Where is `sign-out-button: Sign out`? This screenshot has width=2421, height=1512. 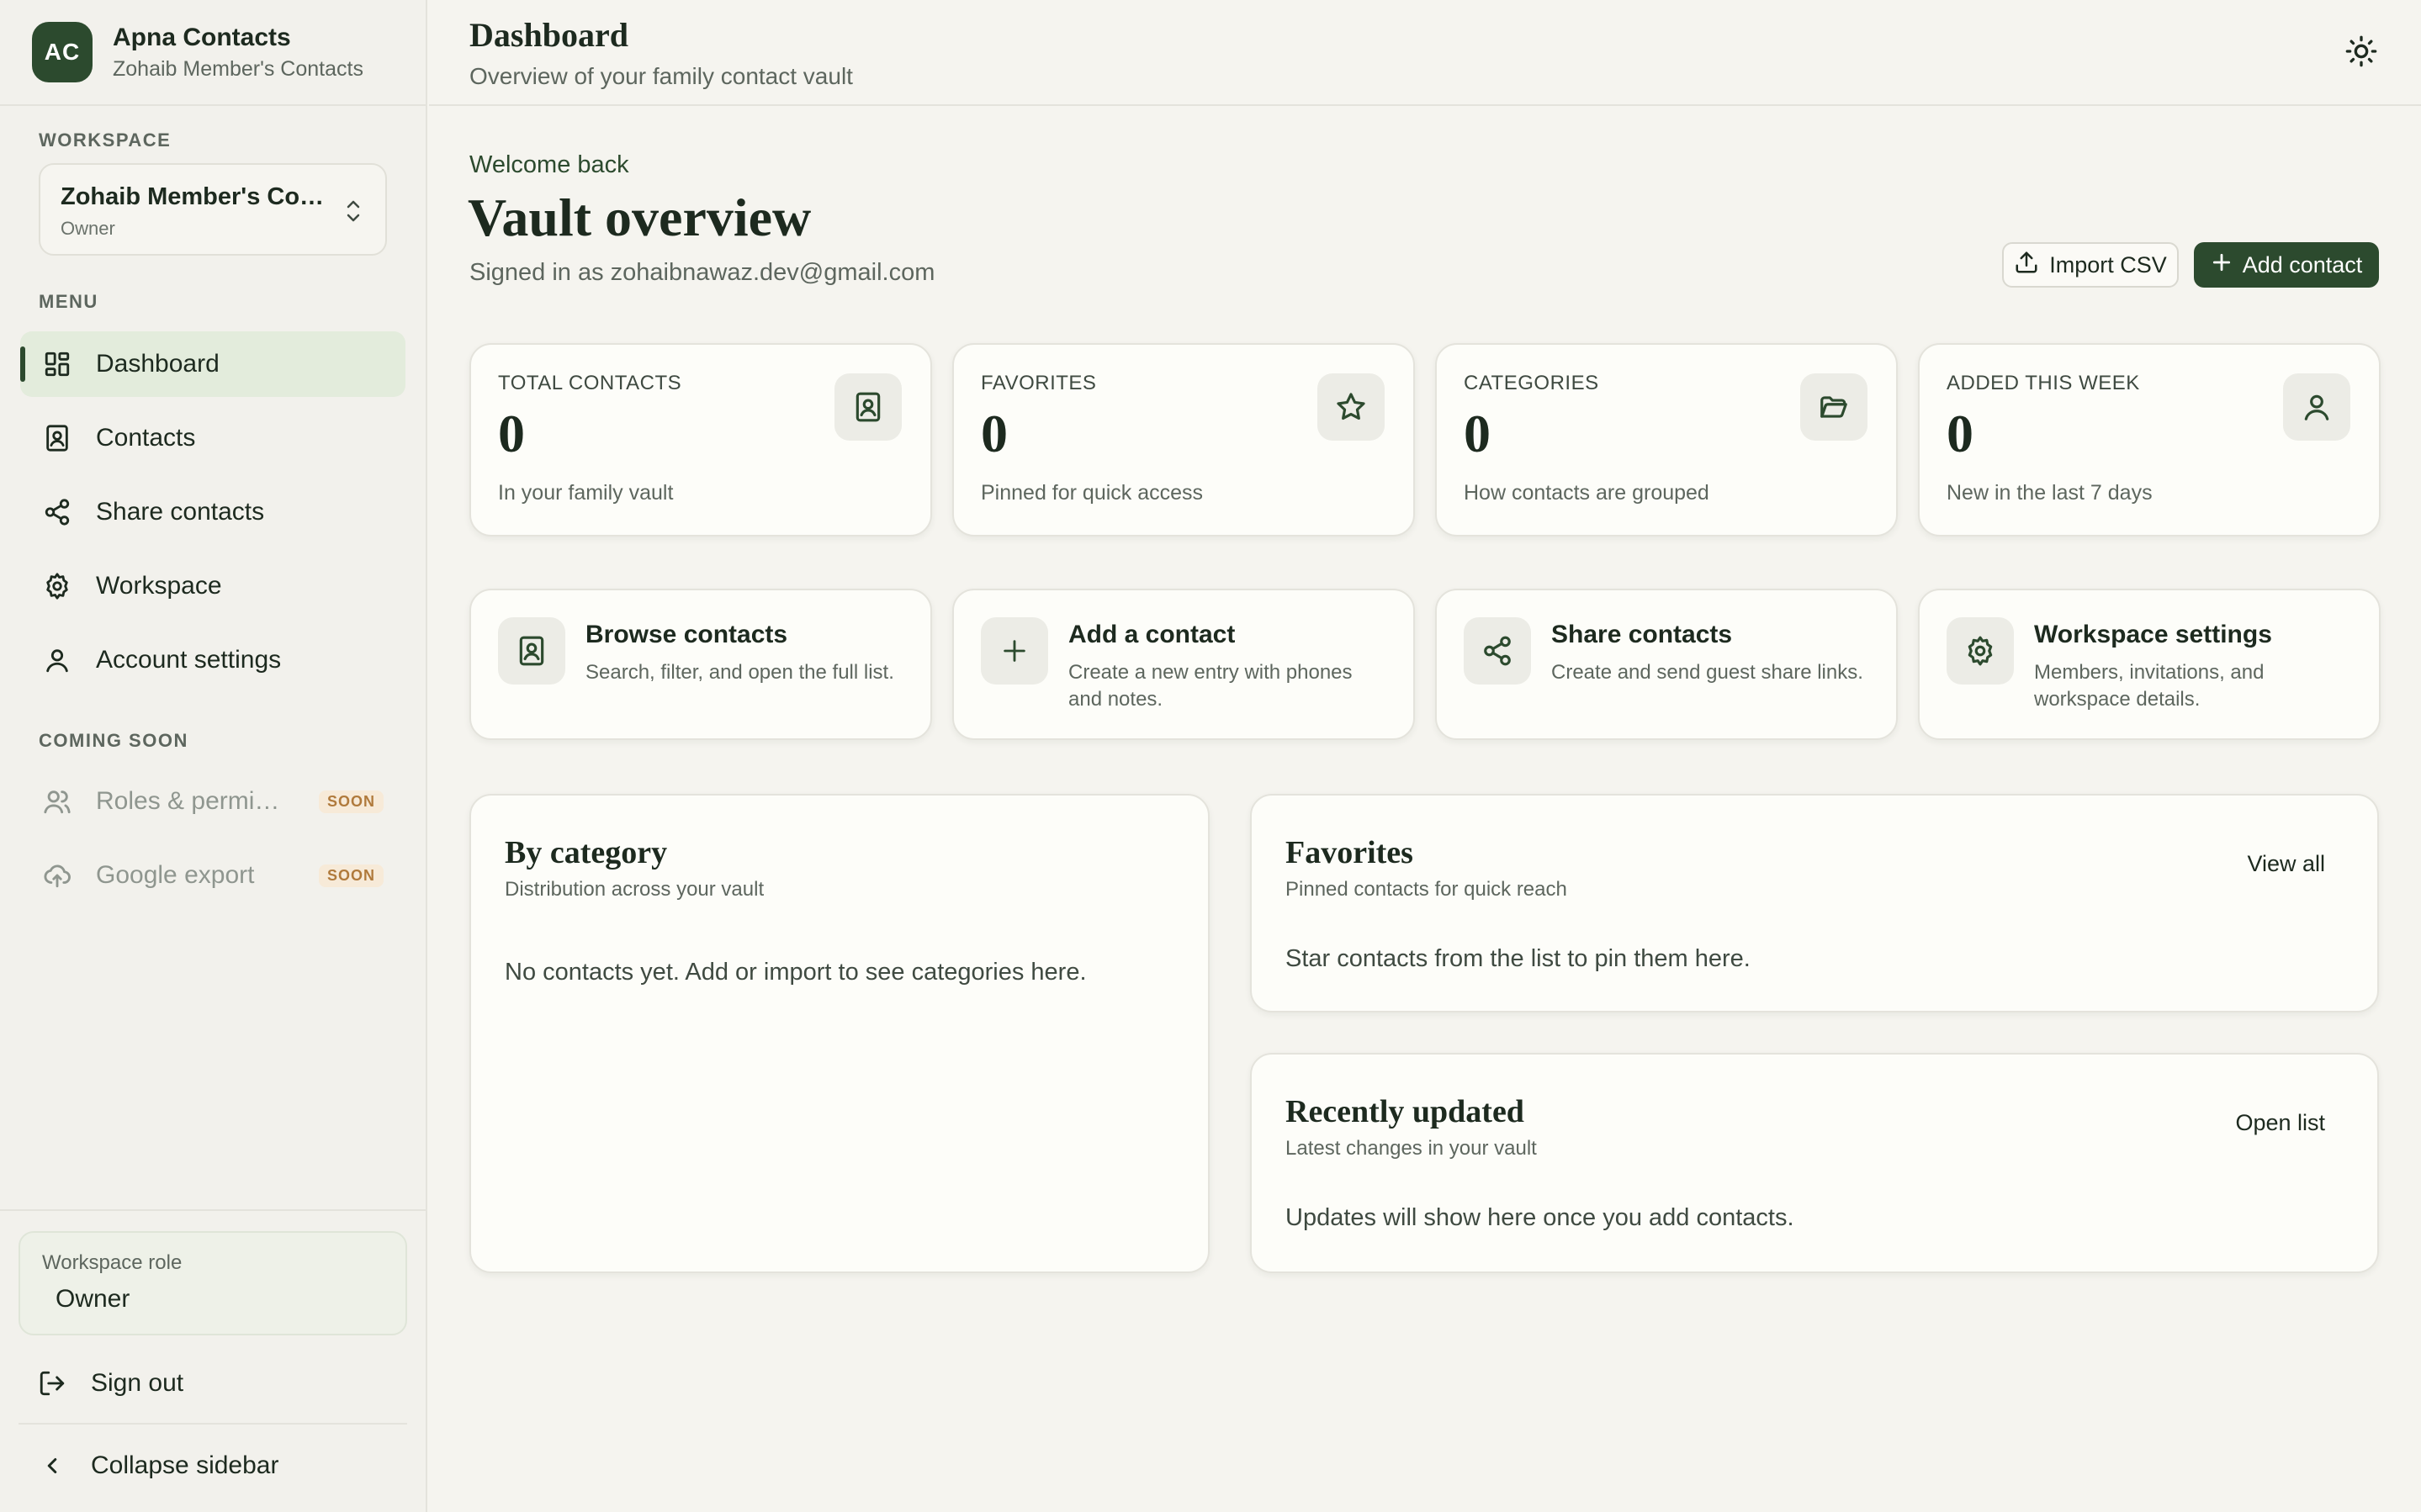 sign-out-button: Sign out is located at coordinates (213, 1383).